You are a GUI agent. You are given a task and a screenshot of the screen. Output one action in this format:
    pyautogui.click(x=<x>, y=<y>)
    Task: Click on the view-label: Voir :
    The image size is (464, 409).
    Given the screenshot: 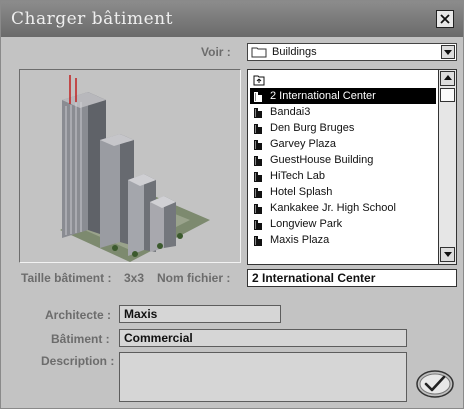 What is the action you would take?
    pyautogui.click(x=216, y=52)
    